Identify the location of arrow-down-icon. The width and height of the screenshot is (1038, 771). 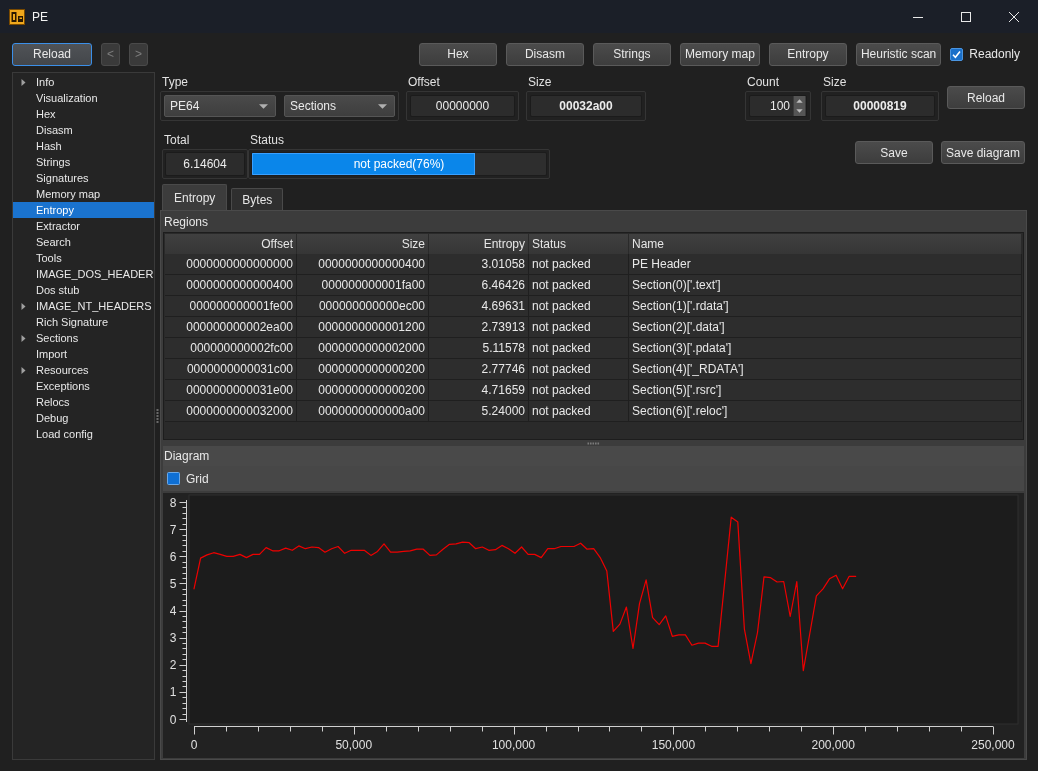
(799, 111).